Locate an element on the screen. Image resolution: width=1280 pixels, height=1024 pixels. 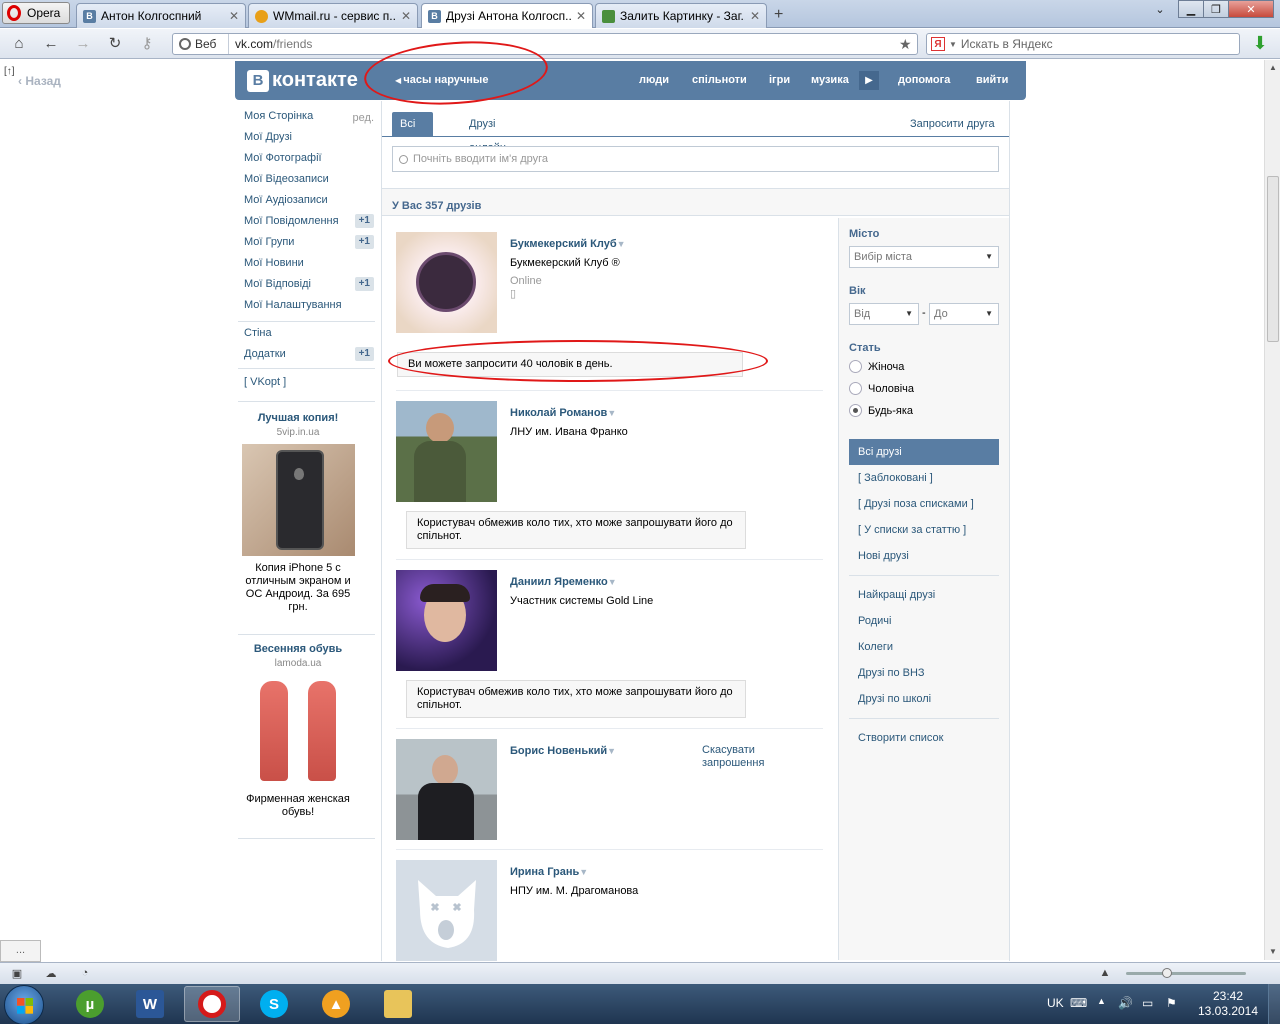
friend-search-input: Почніть вводити ім'я друга is located at coordinates (695, 159).